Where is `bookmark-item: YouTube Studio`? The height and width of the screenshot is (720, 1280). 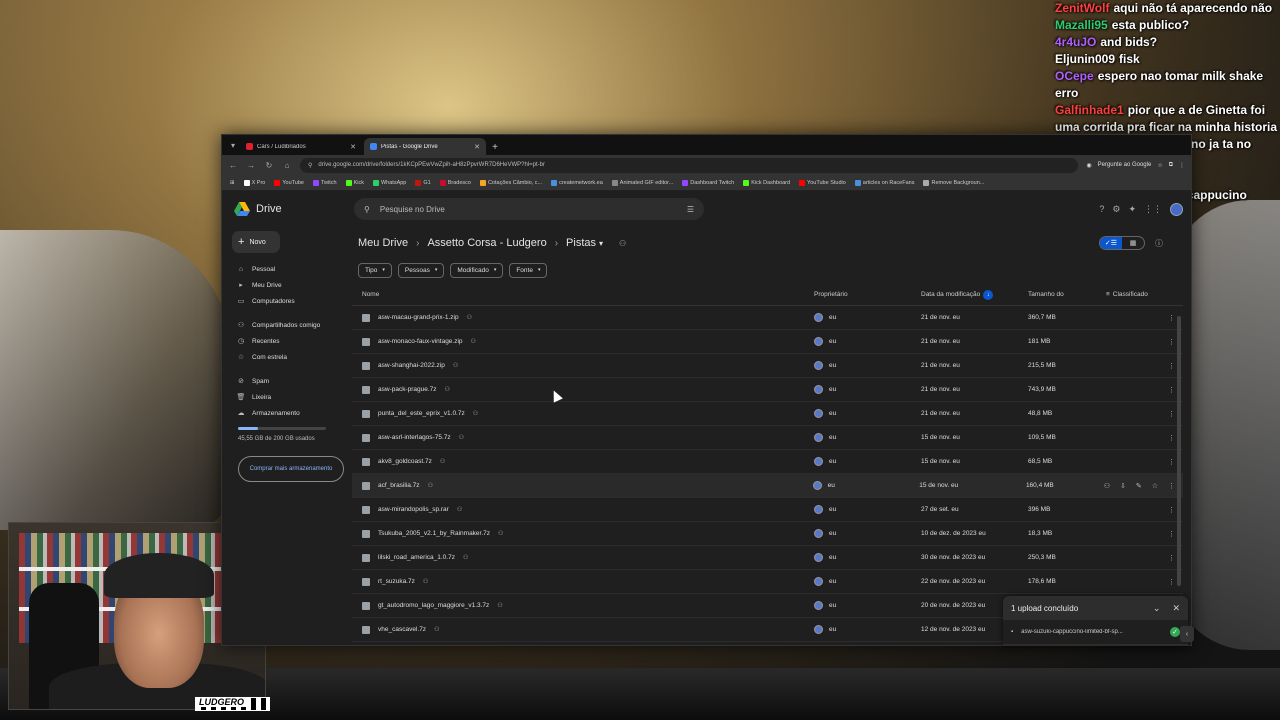
bookmark-item: YouTube Studio is located at coordinates (822, 182).